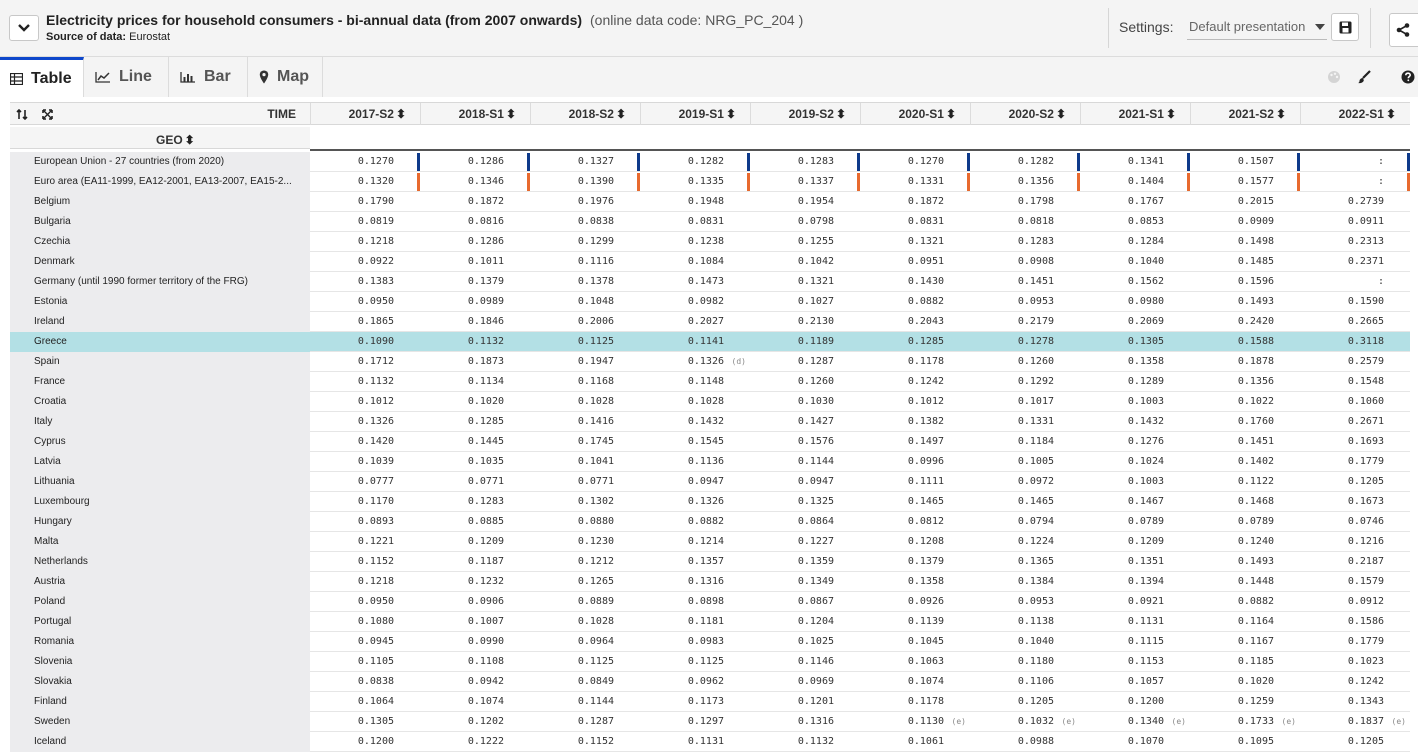 This screenshot has width=1418, height=754. Describe the element at coordinates (585, 562) in the screenshot. I see `table-cell: 0.1212` at that location.